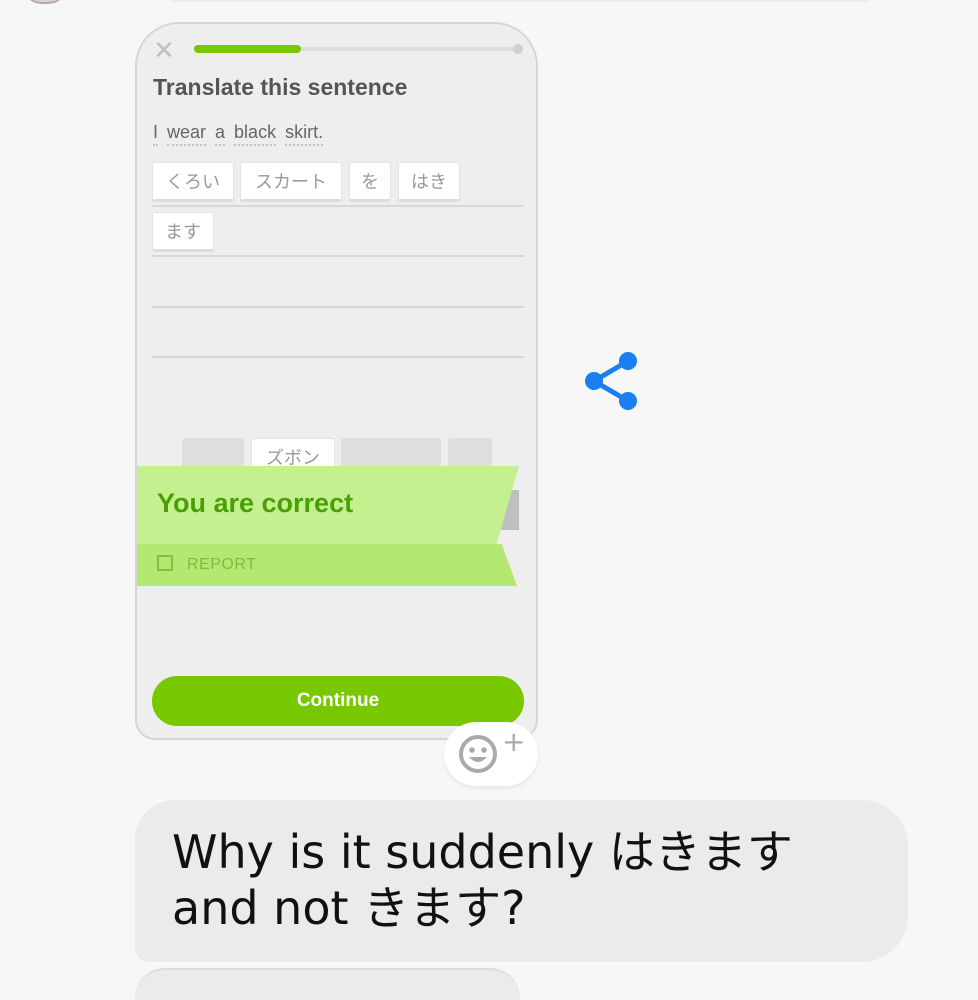  What do you see at coordinates (327, 984) in the screenshot?
I see `next-message-bubble` at bounding box center [327, 984].